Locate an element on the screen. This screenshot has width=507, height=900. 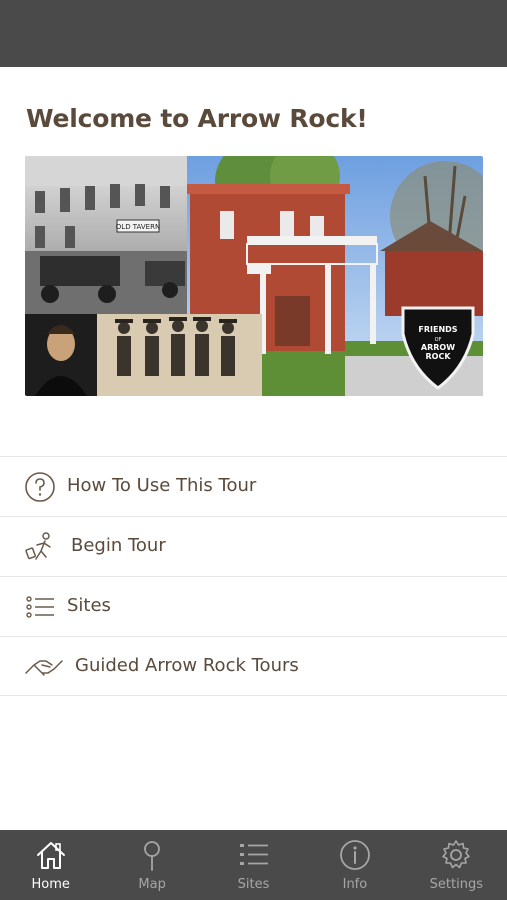
tab-label: Map is located at coordinates (152, 884).